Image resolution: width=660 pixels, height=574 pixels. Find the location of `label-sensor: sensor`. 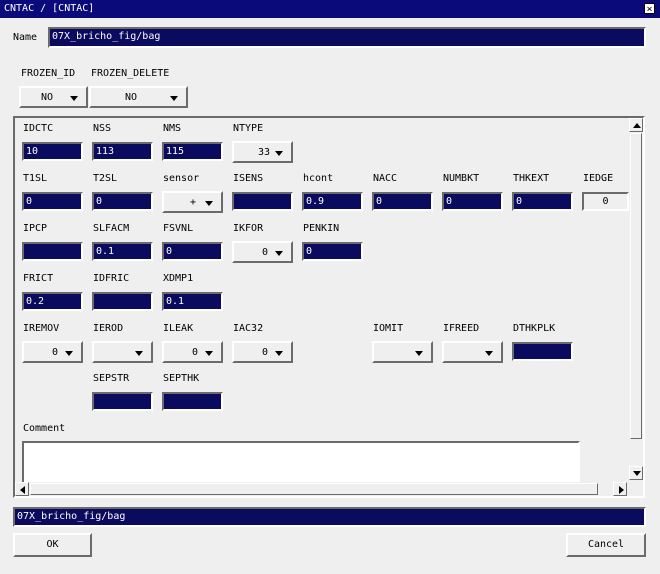

label-sensor: sensor is located at coordinates (181, 178).